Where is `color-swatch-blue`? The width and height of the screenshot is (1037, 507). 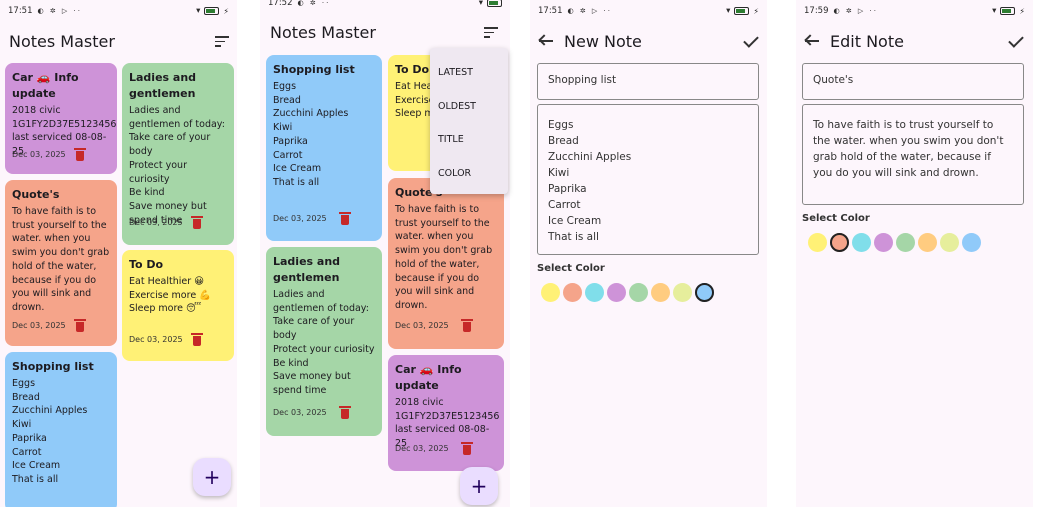
color-swatch-blue is located at coordinates (971, 242).